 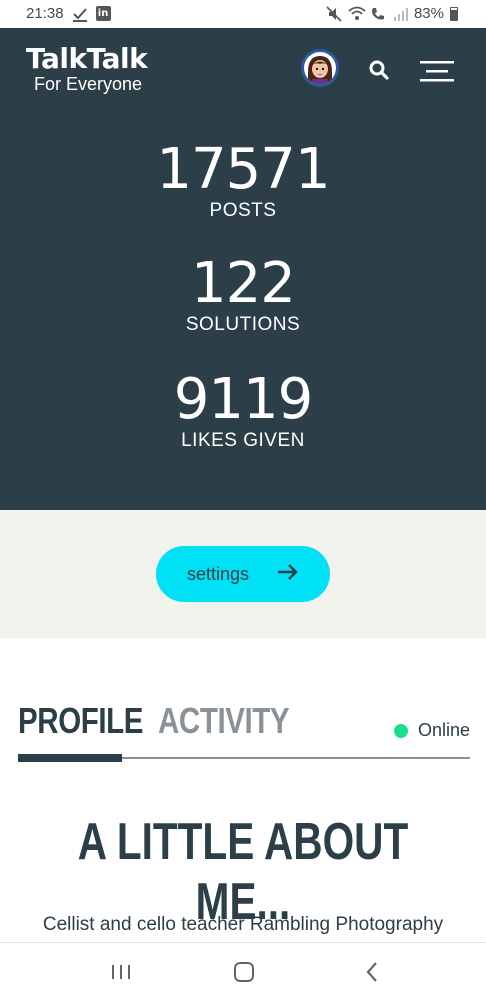 What do you see at coordinates (218, 573) in the screenshot?
I see `settings-button-label: settings` at bounding box center [218, 573].